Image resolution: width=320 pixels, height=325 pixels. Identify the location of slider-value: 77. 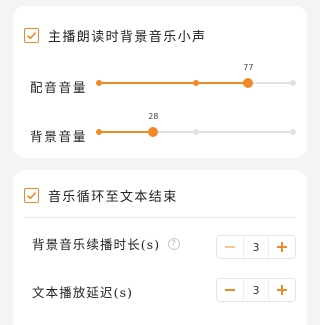
(248, 67).